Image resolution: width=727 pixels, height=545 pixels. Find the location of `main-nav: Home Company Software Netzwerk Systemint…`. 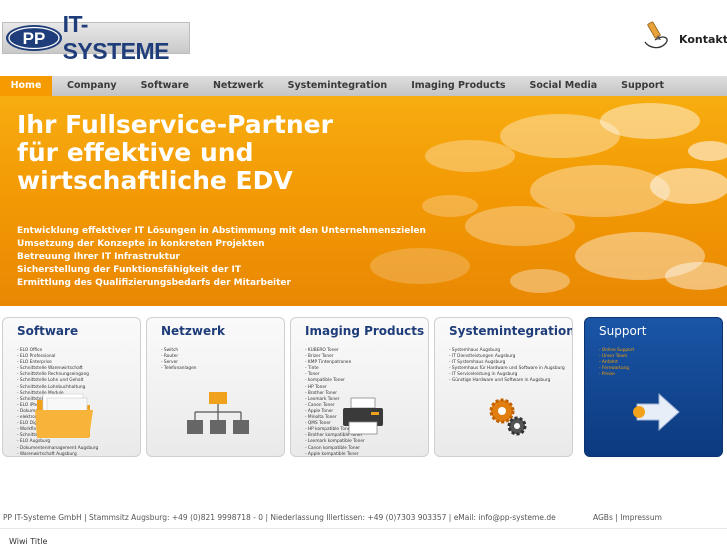

main-nav: Home Company Software Netzwerk Systemint… is located at coordinates (363, 86).